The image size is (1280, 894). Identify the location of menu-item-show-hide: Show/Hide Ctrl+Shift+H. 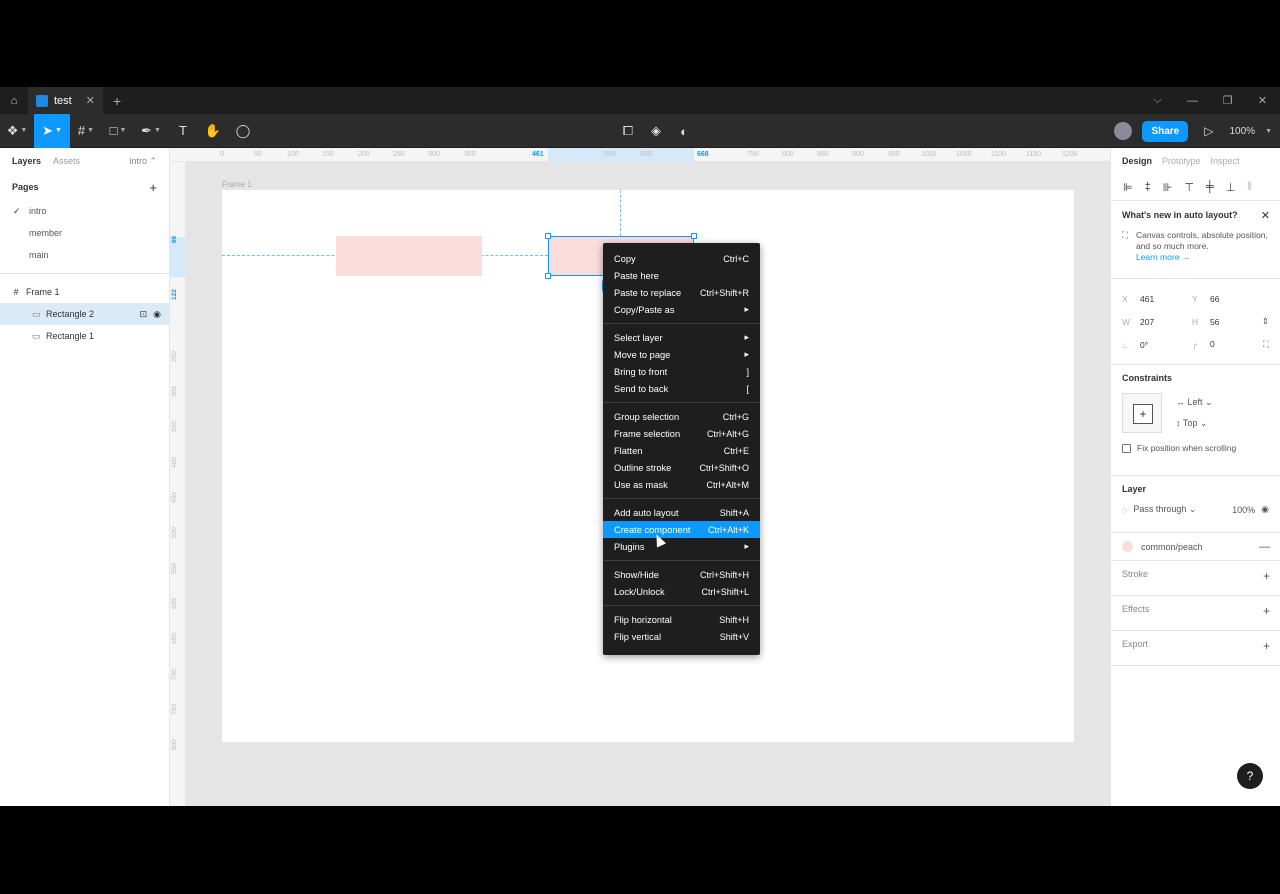
(681, 574).